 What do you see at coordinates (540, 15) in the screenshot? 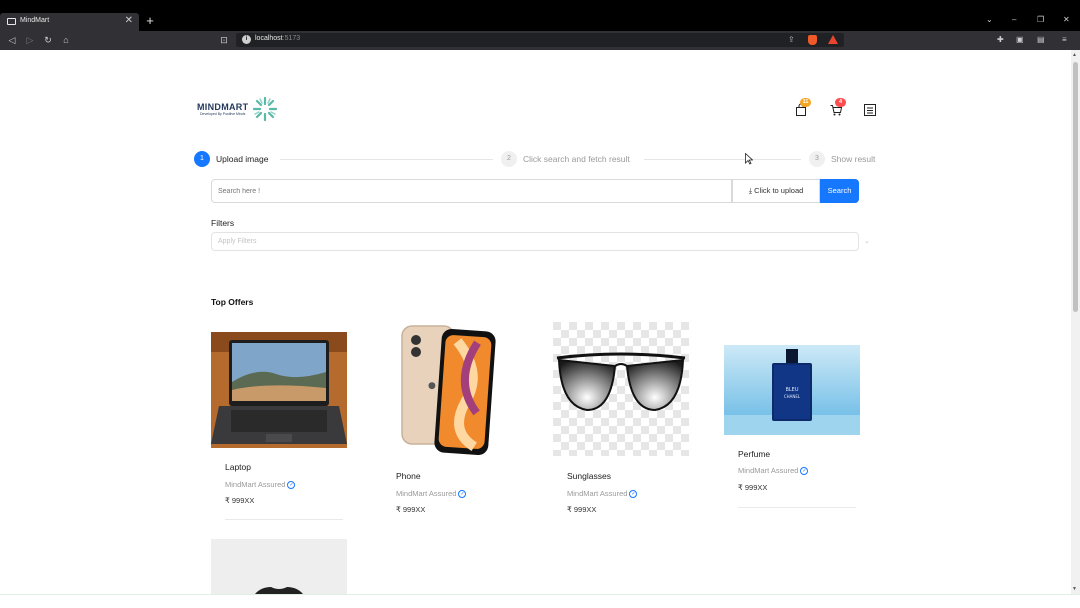
I see `browser-titlebar: MindMart ✕ + ⌄ – ❐ ✕` at bounding box center [540, 15].